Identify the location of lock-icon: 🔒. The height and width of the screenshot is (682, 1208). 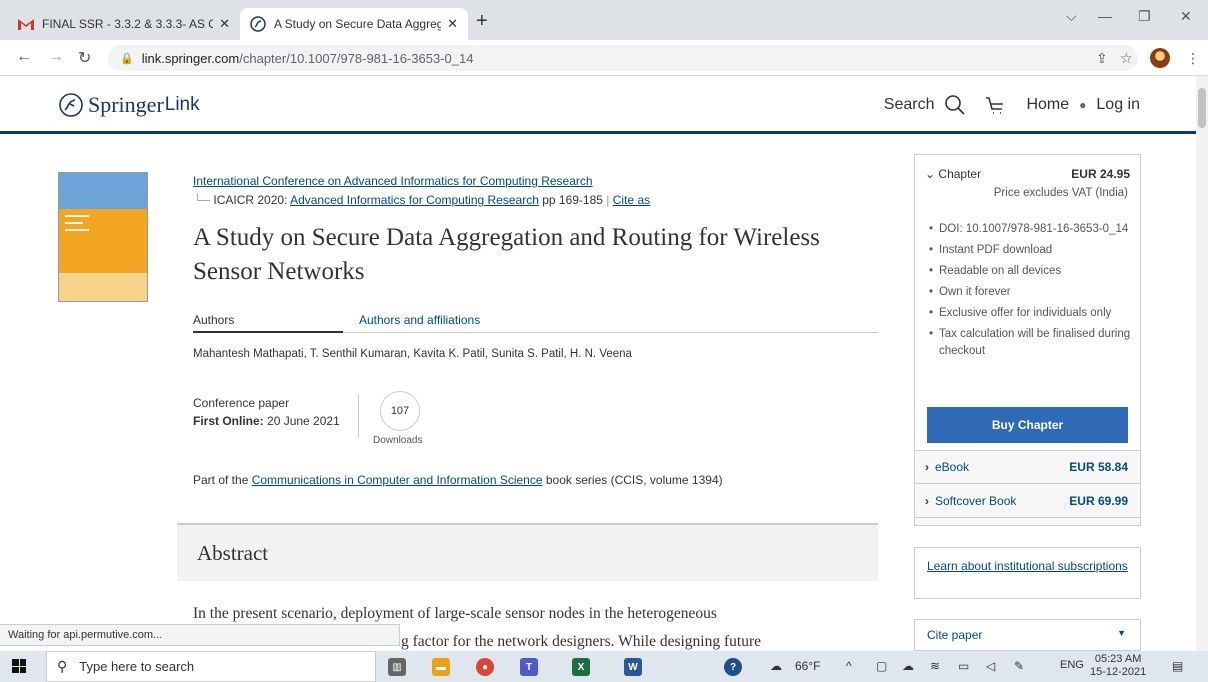
(127, 58).